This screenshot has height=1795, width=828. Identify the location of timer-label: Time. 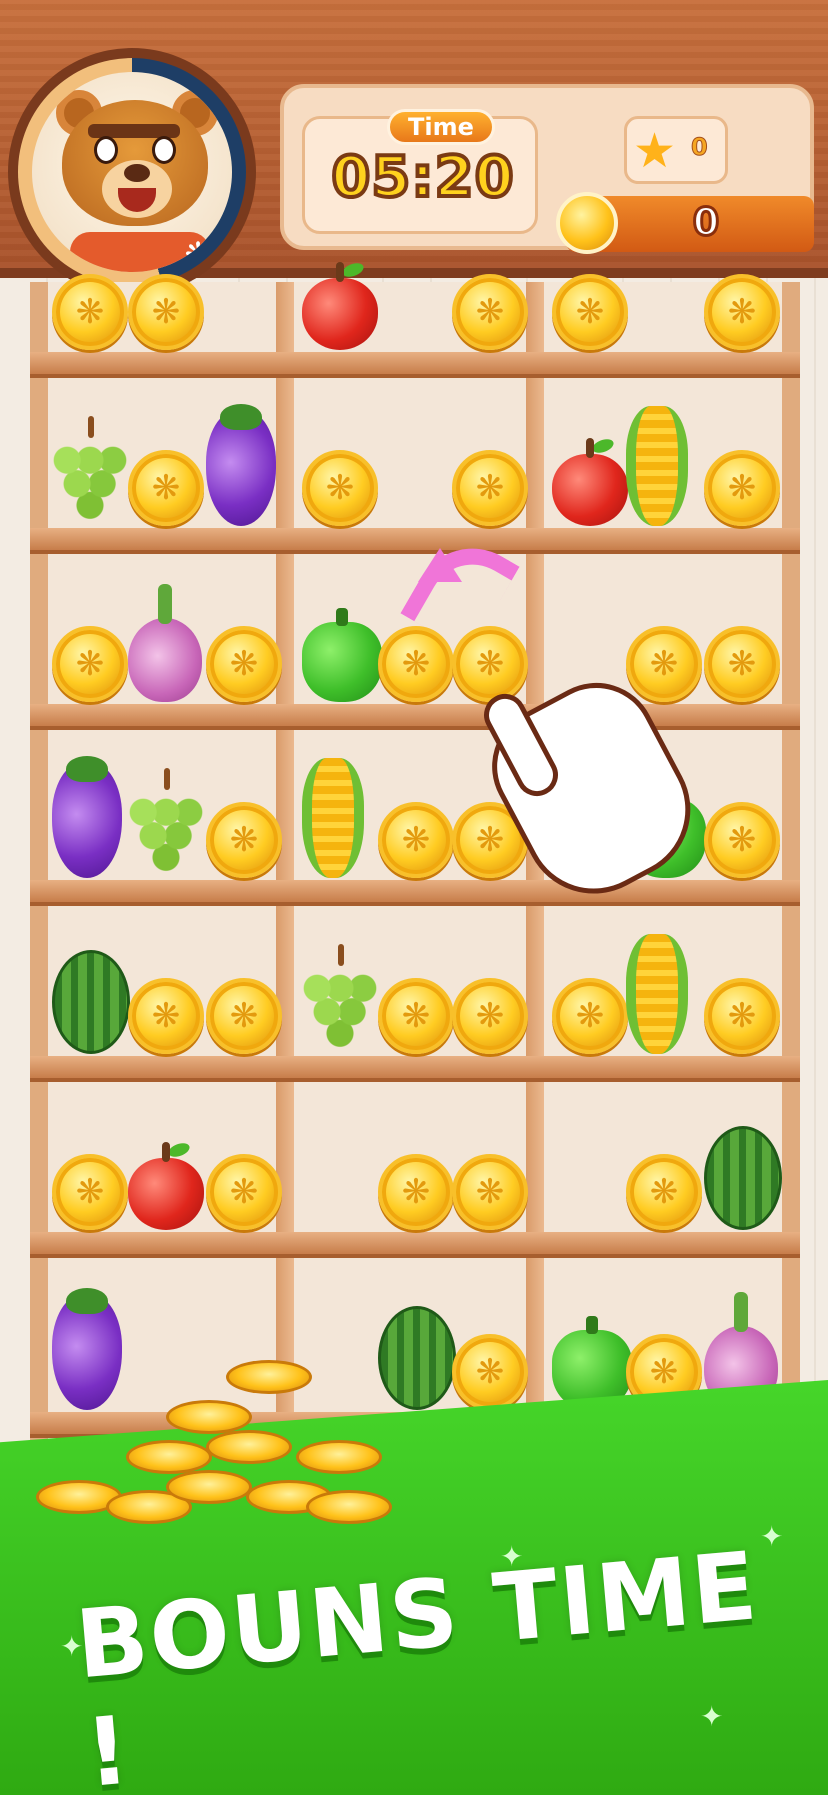
(441, 127).